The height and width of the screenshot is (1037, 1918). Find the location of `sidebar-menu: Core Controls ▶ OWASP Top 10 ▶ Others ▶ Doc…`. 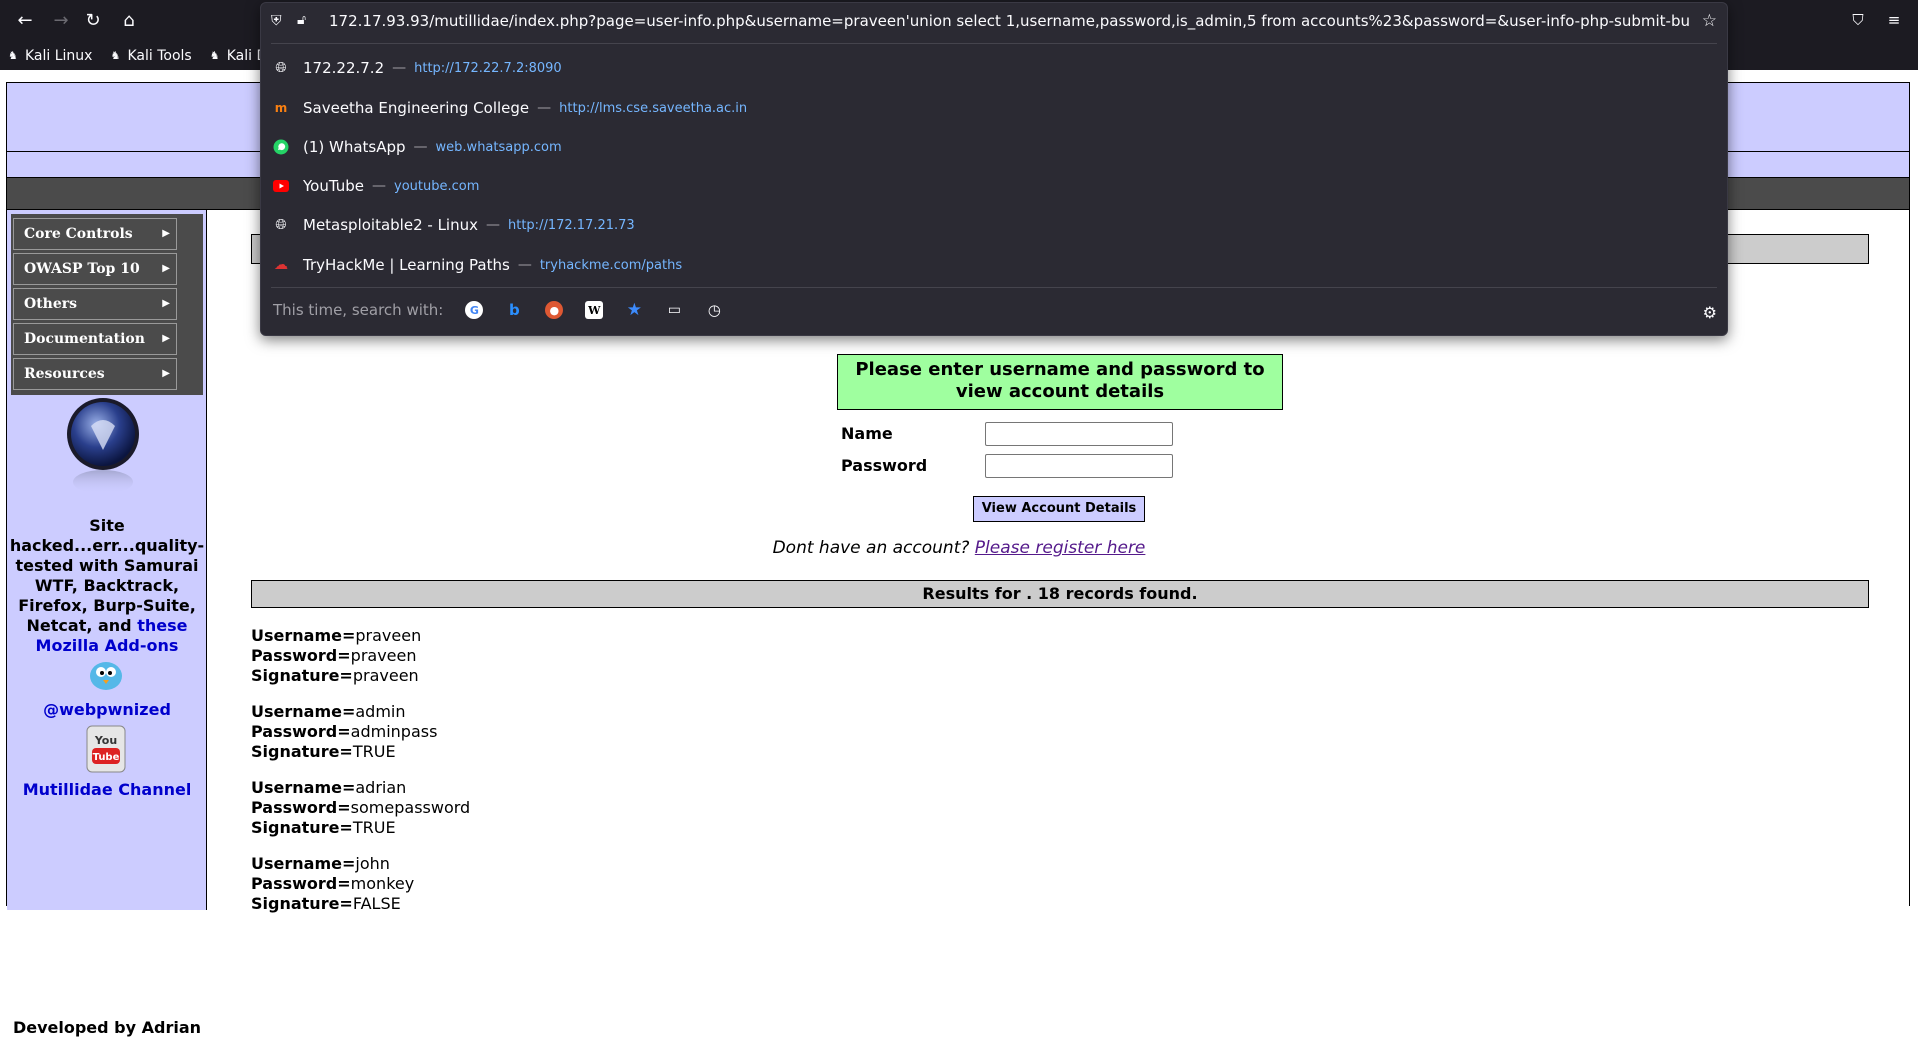

sidebar-menu: Core Controls ▶ OWASP Top 10 ▶ Others ▶ Doc… is located at coordinates (107, 304).